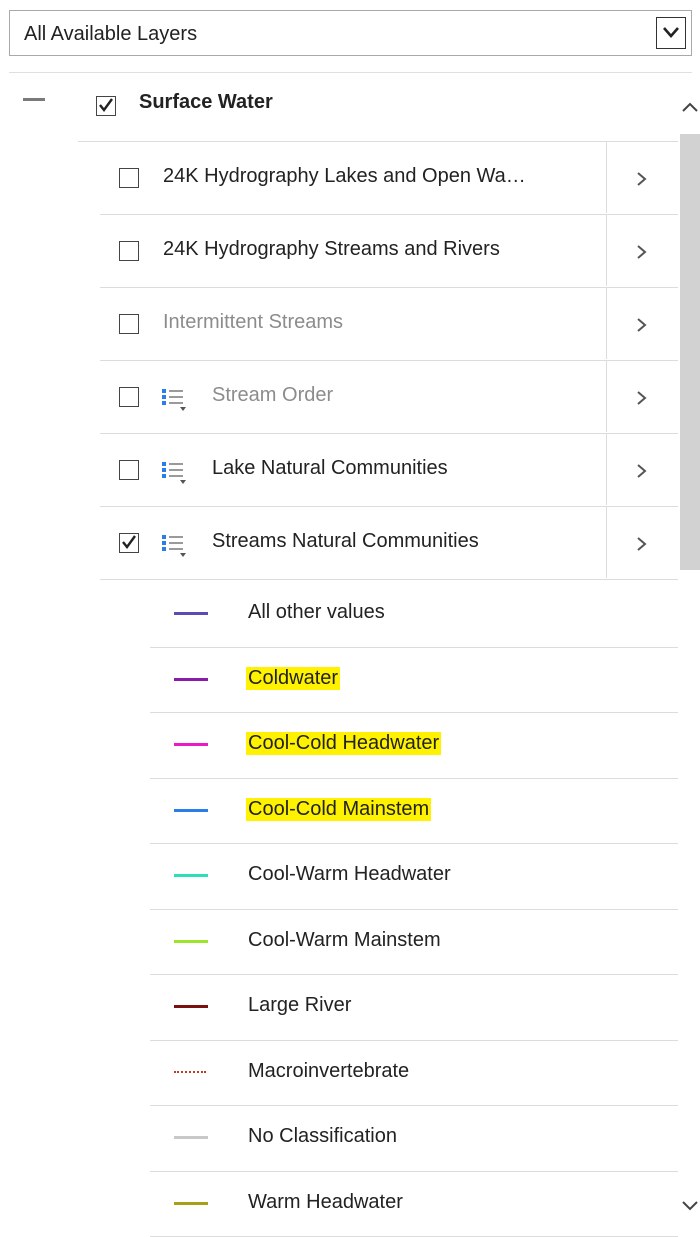 This screenshot has width=700, height=1237. Describe the element at coordinates (690, 107) in the screenshot. I see `chevron-up-icon` at that location.